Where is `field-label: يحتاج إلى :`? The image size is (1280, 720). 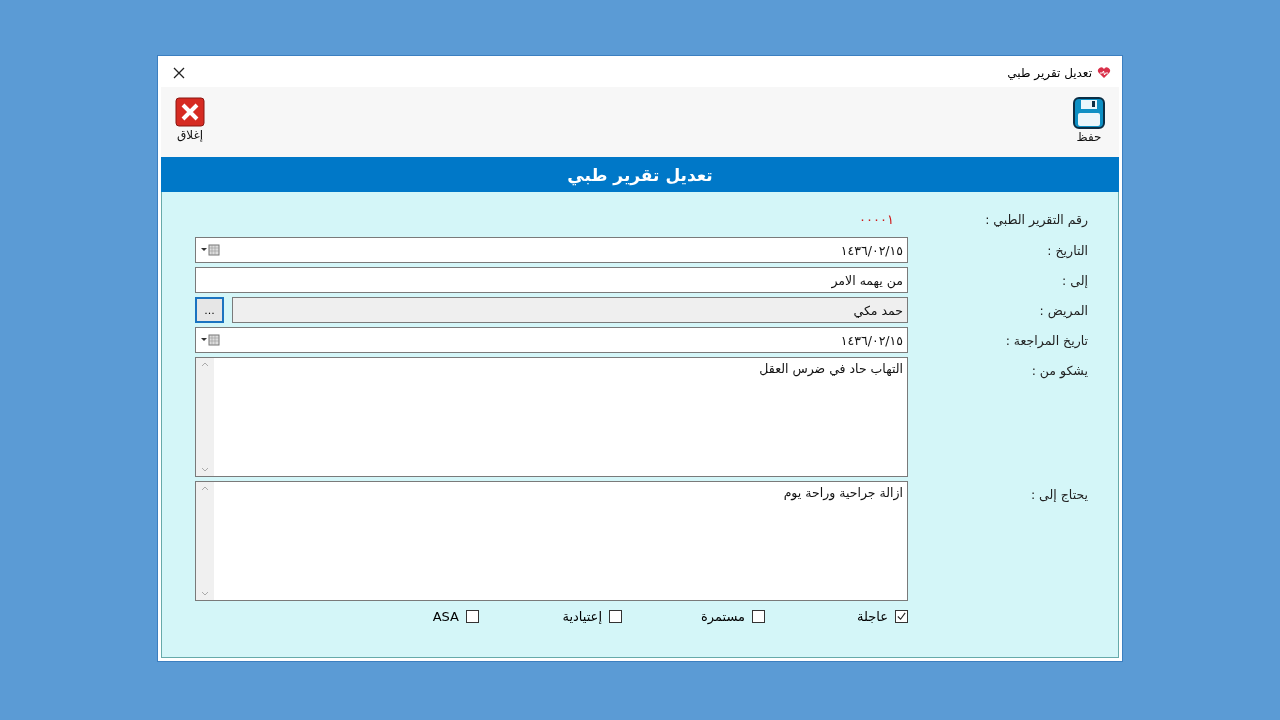
field-label: يحتاج إلى : is located at coordinates (1059, 495).